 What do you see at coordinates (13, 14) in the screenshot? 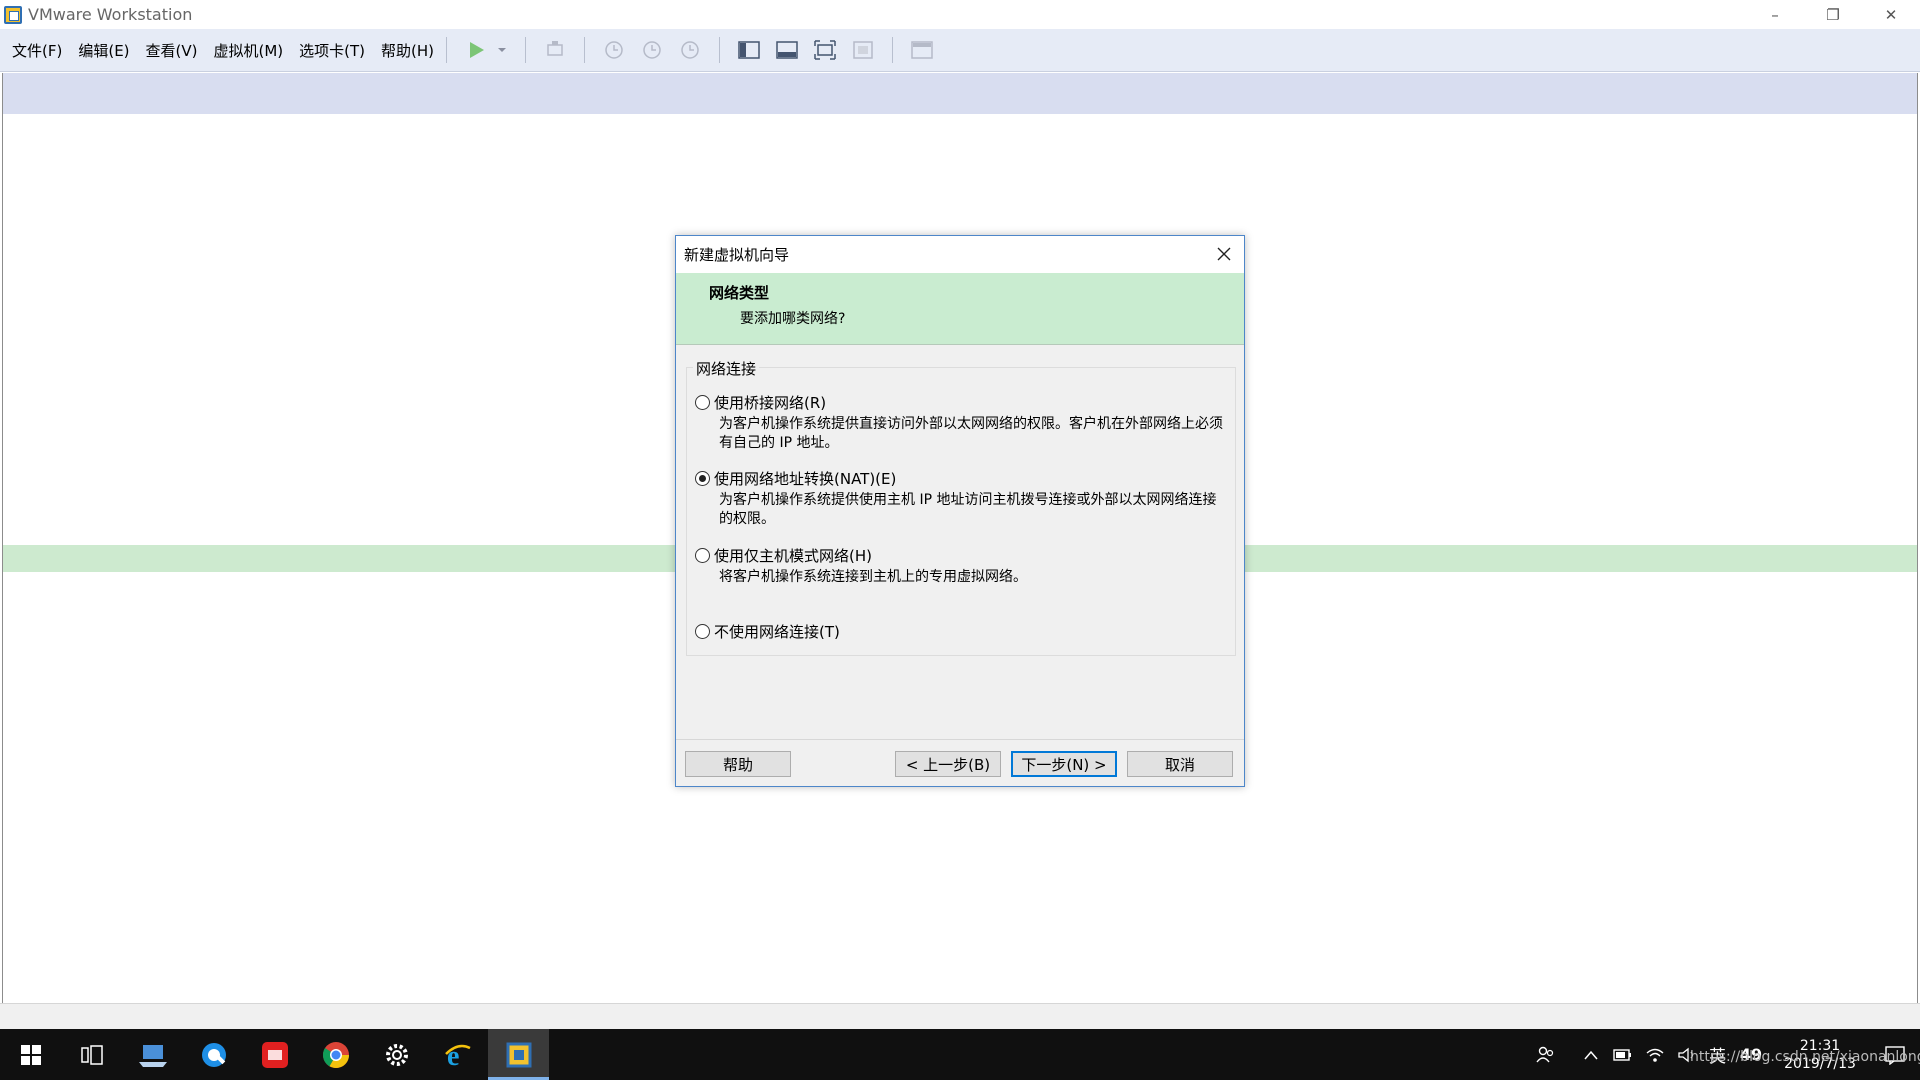
I see `vmware-app-icon` at bounding box center [13, 14].